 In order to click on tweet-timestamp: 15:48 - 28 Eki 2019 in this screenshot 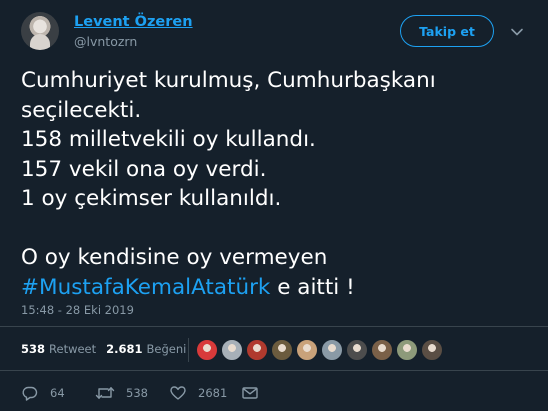, I will do `click(77, 310)`.